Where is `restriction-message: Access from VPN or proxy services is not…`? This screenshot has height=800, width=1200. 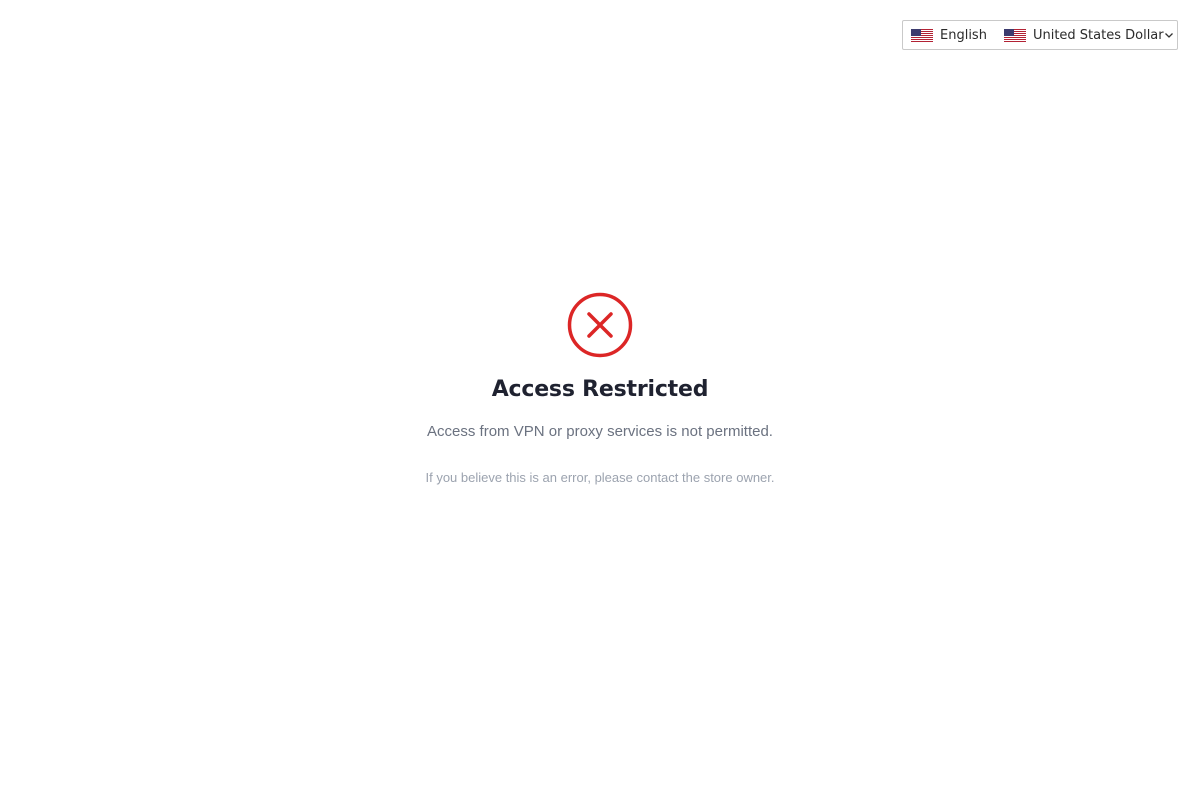
restriction-message: Access from VPN or proxy services is not… is located at coordinates (600, 431).